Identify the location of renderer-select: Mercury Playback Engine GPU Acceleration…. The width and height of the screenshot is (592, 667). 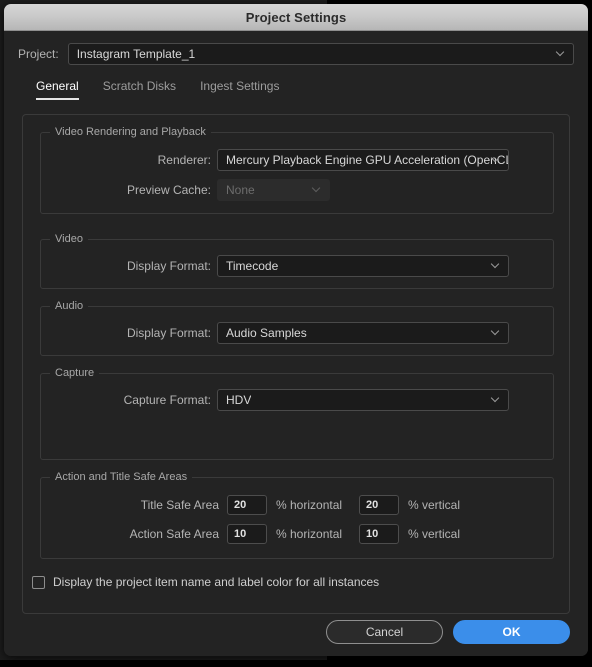
(363, 160).